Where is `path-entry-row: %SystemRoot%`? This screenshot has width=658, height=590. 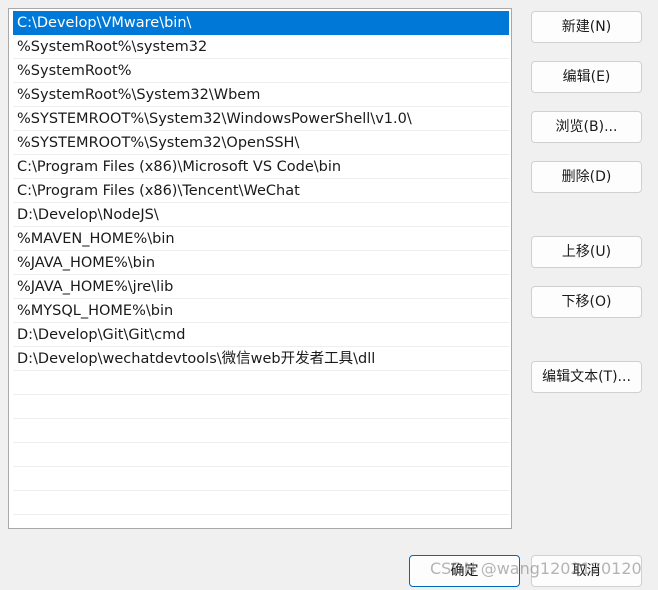
path-entry-row: %SystemRoot% is located at coordinates (261, 71).